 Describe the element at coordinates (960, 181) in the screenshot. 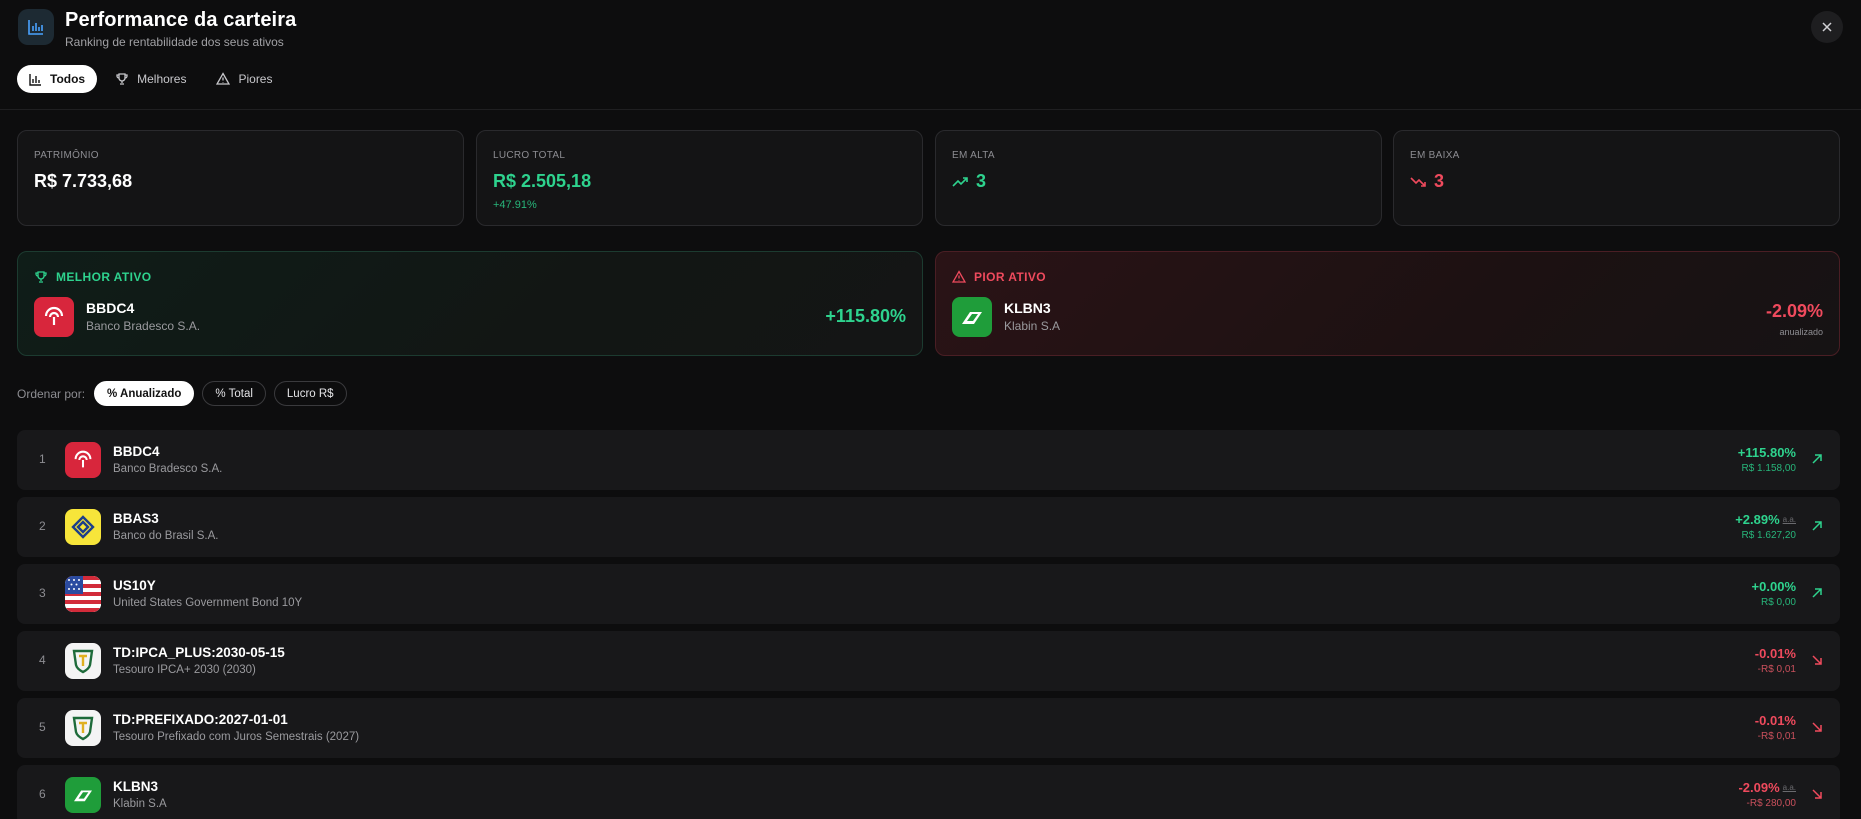

I see `trending-up-icon` at that location.